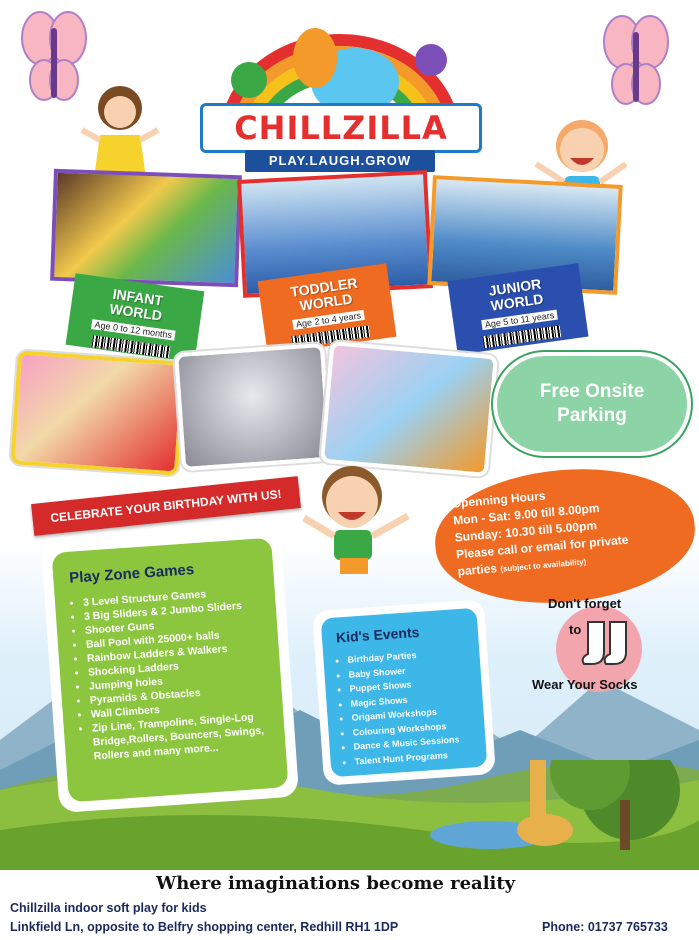 This screenshot has height=940, width=699. What do you see at coordinates (166, 506) in the screenshot?
I see `birthday-banner: CELEBRATE YOUR BIRTHDAY WITH US!` at bounding box center [166, 506].